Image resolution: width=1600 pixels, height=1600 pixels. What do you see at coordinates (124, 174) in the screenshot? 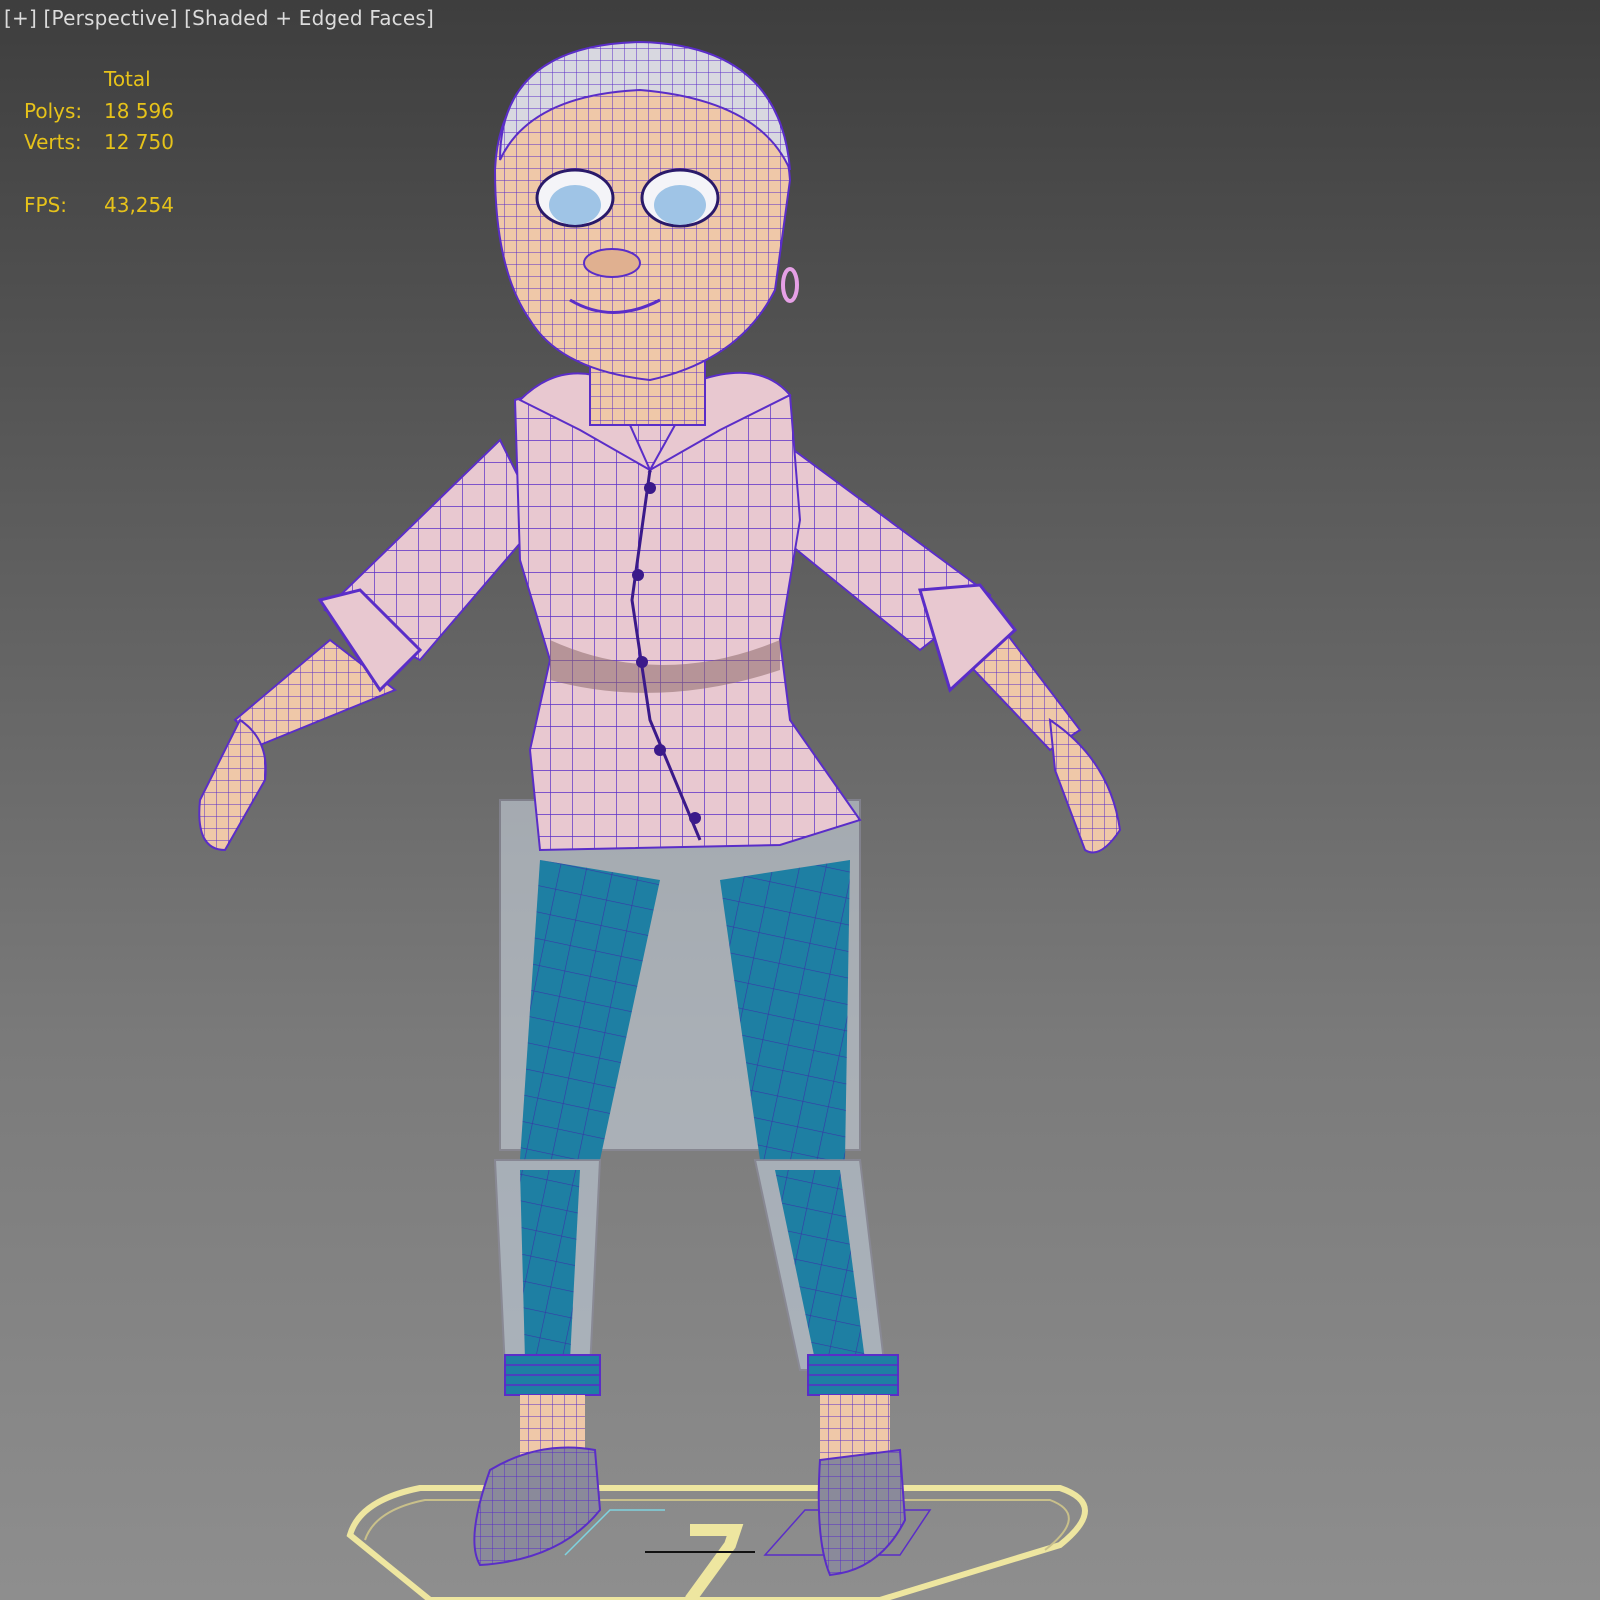
I see `stats-gap` at bounding box center [124, 174].